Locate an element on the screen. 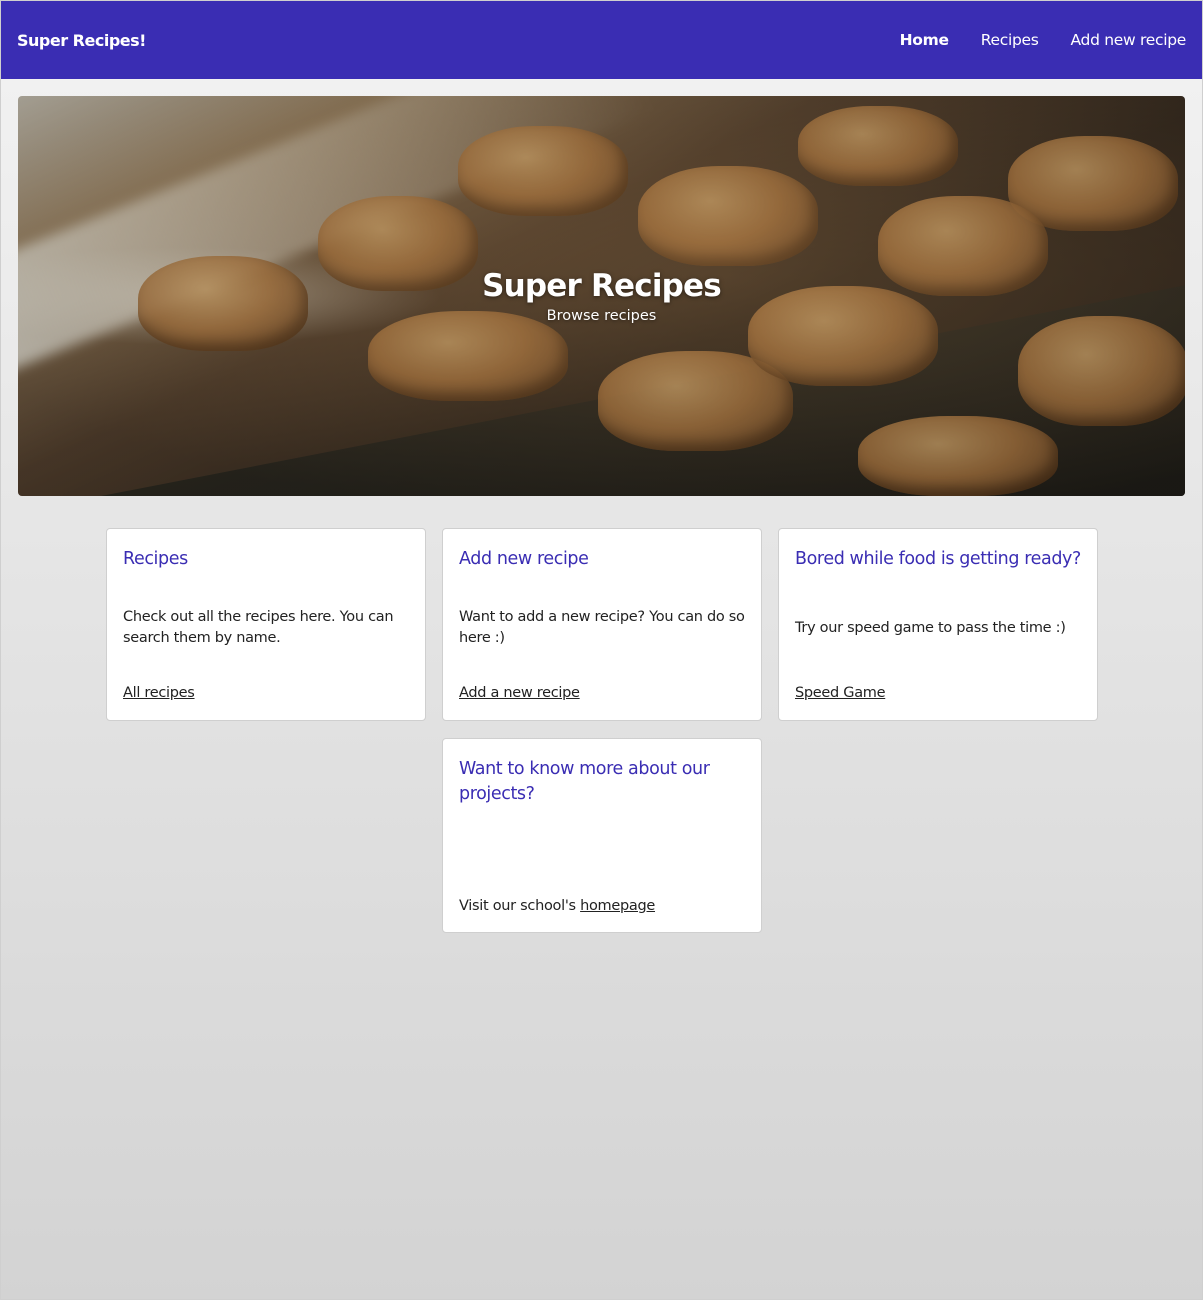 The image size is (1203, 1300). card-body-prefix: Visit our school's is located at coordinates (517, 906).